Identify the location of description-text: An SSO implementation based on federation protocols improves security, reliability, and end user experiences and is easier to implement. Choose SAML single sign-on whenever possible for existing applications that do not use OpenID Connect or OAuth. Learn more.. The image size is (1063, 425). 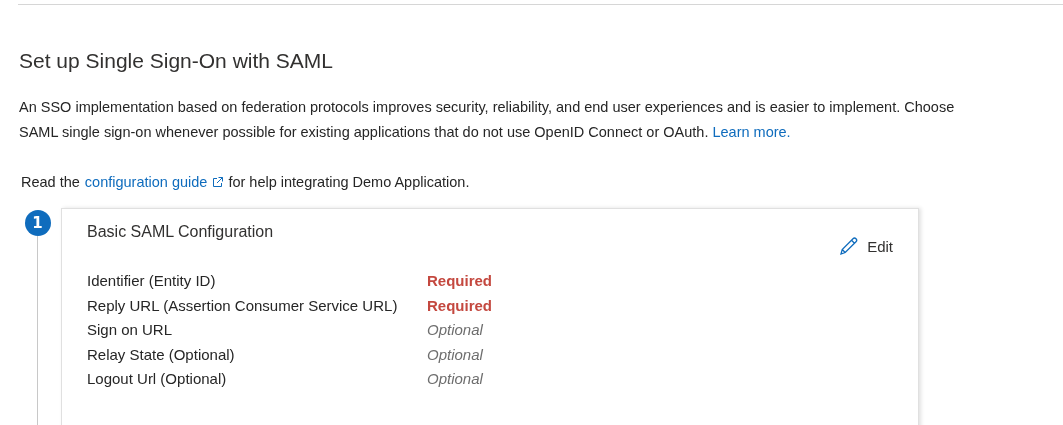
(487, 120).